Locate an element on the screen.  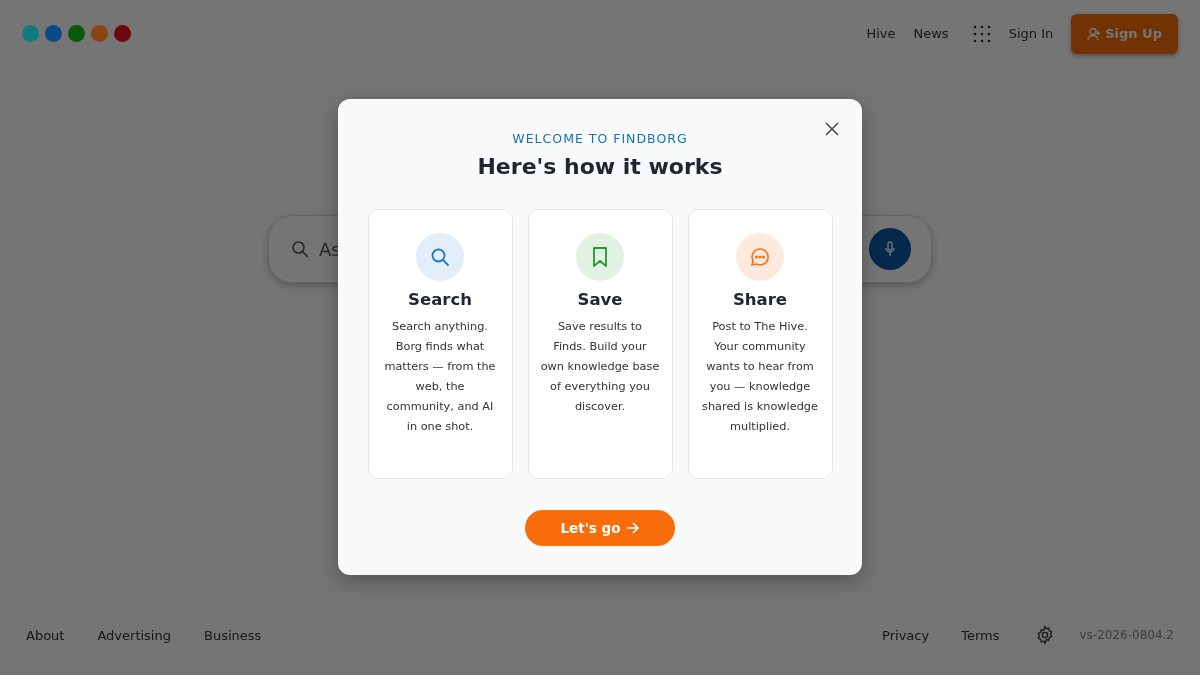
card-description: Search anything. Borg finds what matters — from the web, the community, and AI in one shot. is located at coordinates (440, 377).